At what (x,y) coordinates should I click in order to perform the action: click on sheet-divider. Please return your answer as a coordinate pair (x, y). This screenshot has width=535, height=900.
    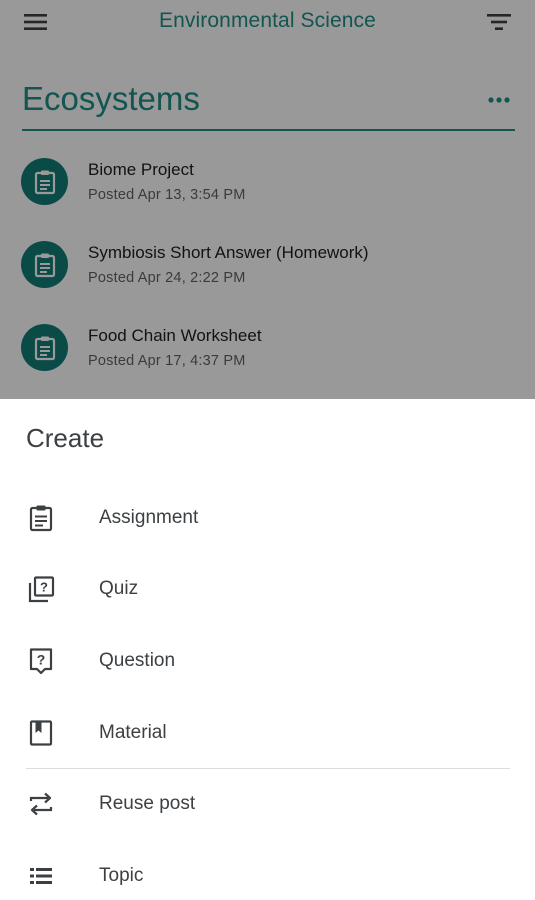
    Looking at the image, I should click on (268, 768).